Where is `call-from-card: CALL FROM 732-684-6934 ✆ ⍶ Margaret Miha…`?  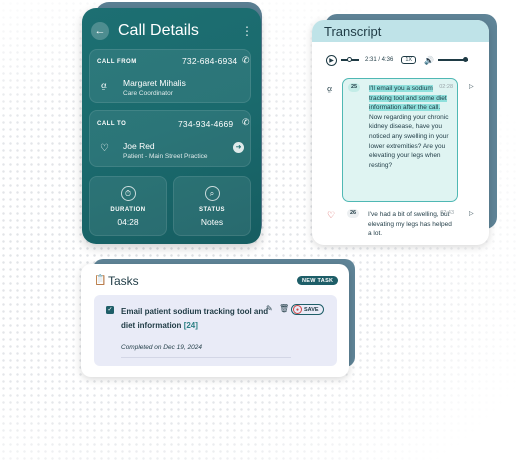 call-from-card: CALL FROM 732-684-6934 ✆ ⍶ Margaret Miha… is located at coordinates (170, 76).